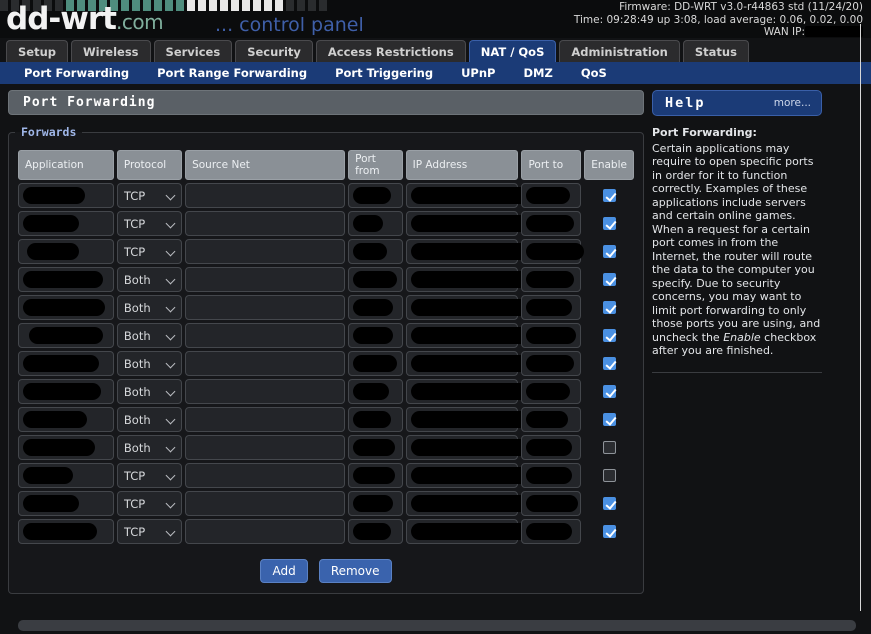  What do you see at coordinates (193, 51) in the screenshot?
I see `main-tab-services: Services` at bounding box center [193, 51].